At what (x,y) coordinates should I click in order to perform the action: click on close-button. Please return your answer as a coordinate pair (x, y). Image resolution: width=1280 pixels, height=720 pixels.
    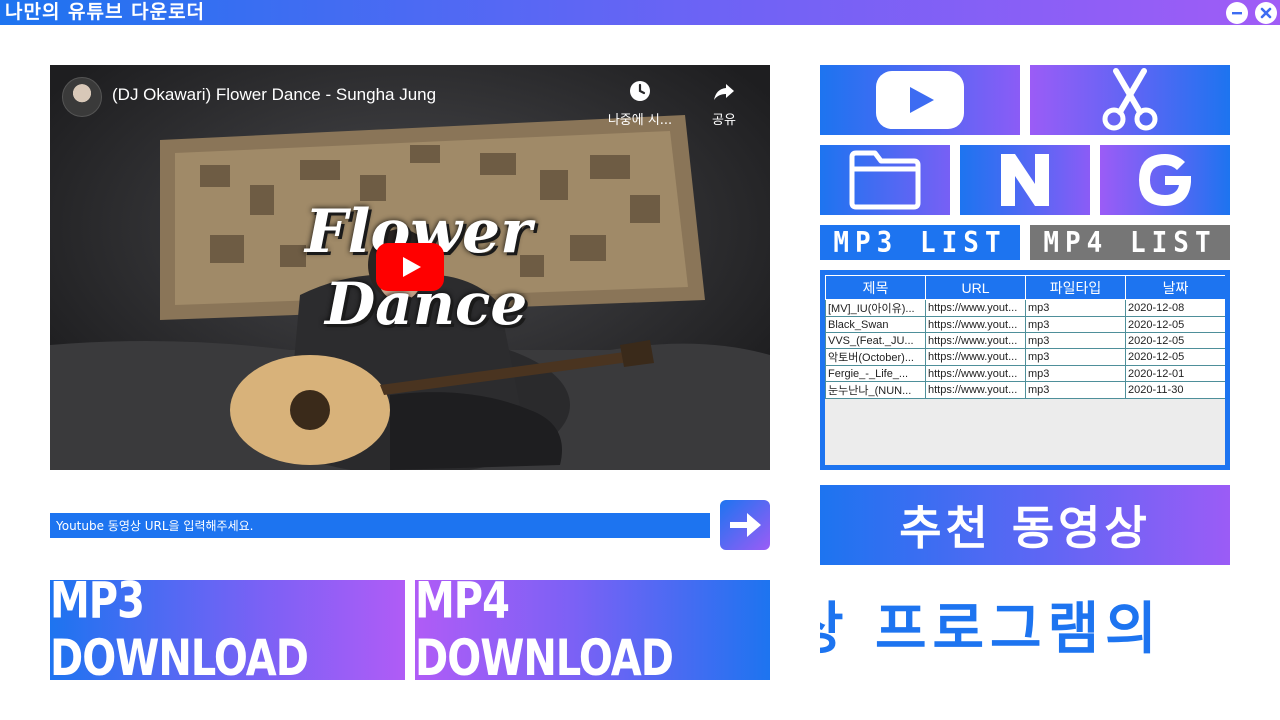
    Looking at the image, I should click on (1266, 13).